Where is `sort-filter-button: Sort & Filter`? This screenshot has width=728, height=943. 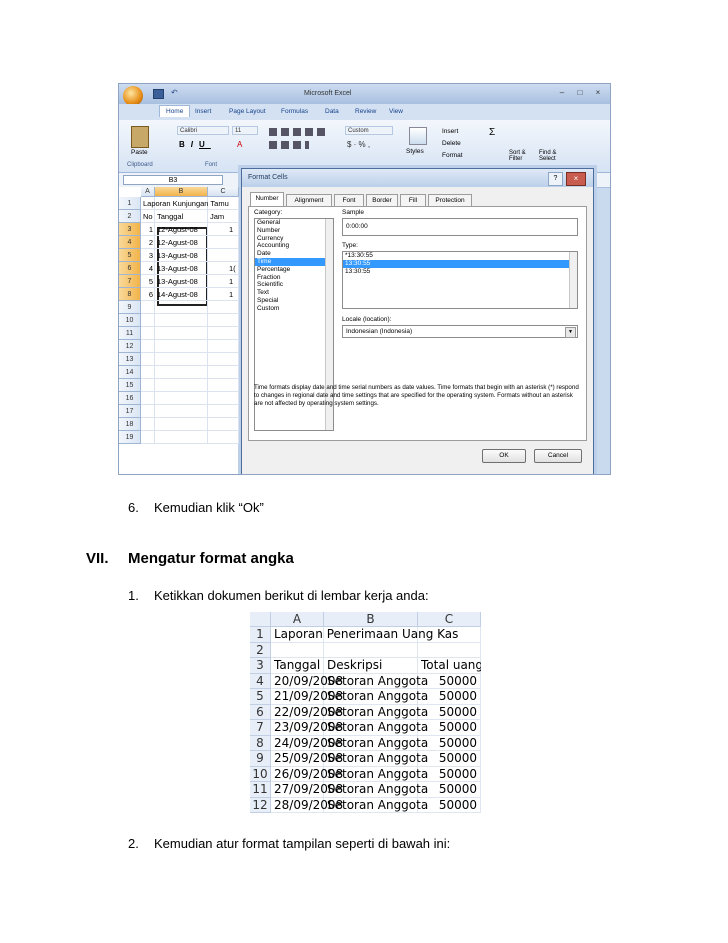 sort-filter-button: Sort & Filter is located at coordinates (524, 156).